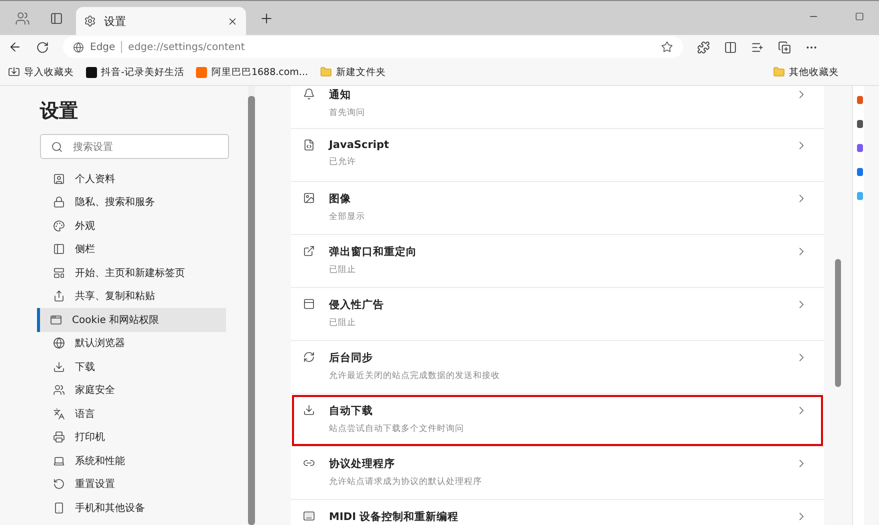 This screenshot has height=525, width=879. Describe the element at coordinates (134, 343) in the screenshot. I see `sidebar-item: 默认浏览器` at that location.